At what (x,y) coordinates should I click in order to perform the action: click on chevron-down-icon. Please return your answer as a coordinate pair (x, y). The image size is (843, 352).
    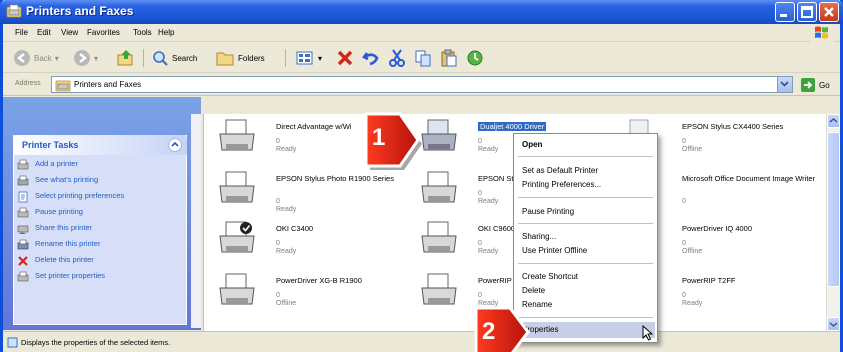
    Looking at the image, I should click on (833, 324).